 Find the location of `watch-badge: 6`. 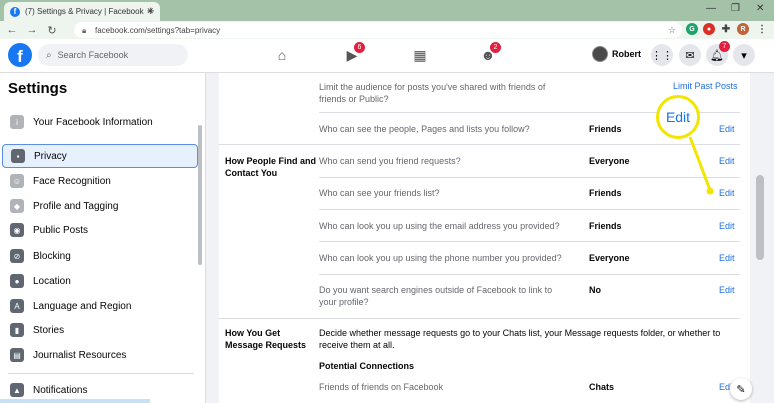

watch-badge: 6 is located at coordinates (359, 47).